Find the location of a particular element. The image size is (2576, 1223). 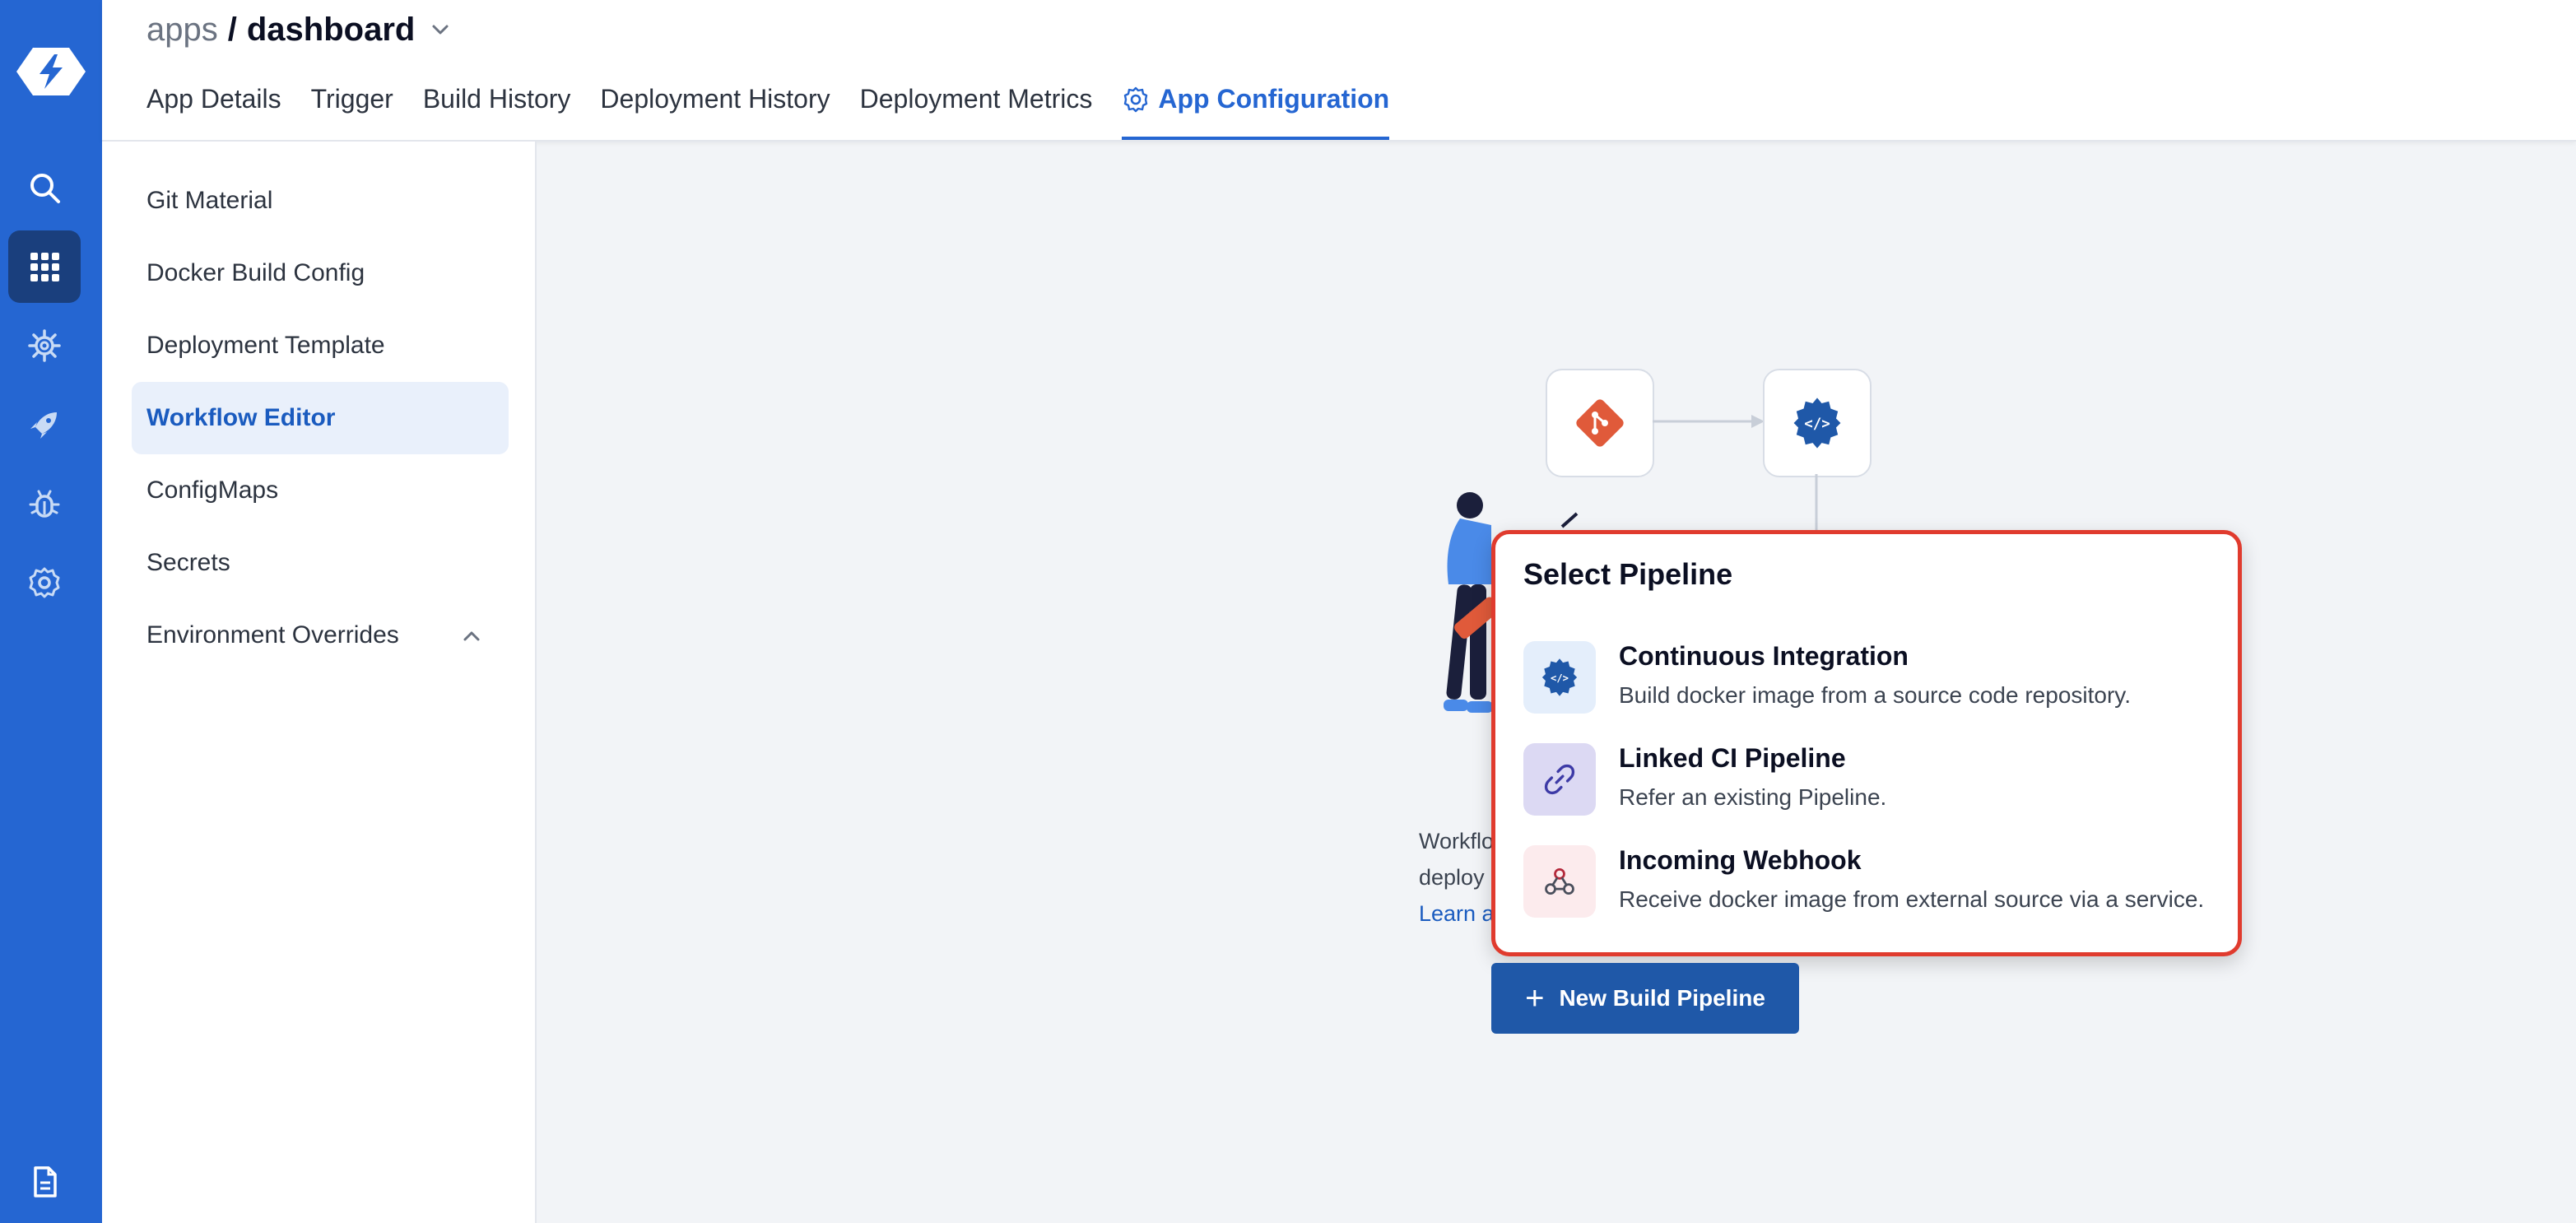

tab-build-history: Build History is located at coordinates (497, 109).